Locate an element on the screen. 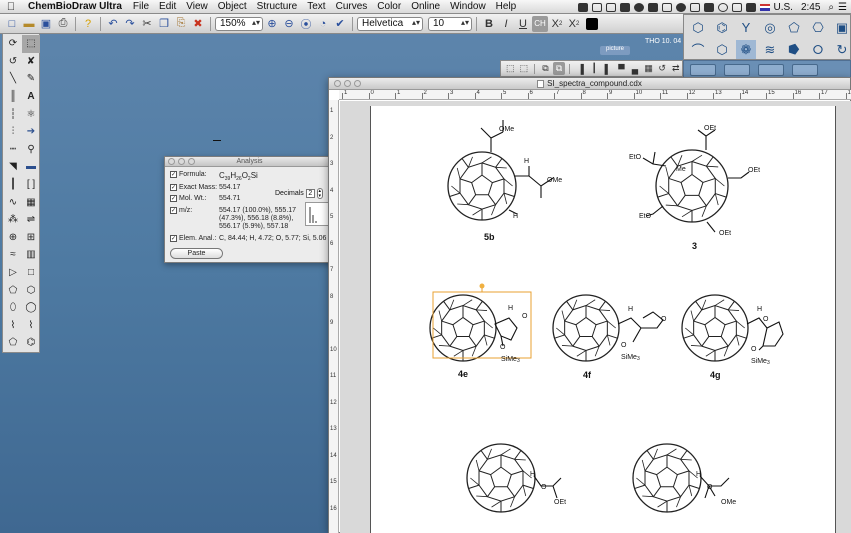 This screenshot has width=851, height=533. tlc-tool-icon: ▥ is located at coordinates (31, 255).